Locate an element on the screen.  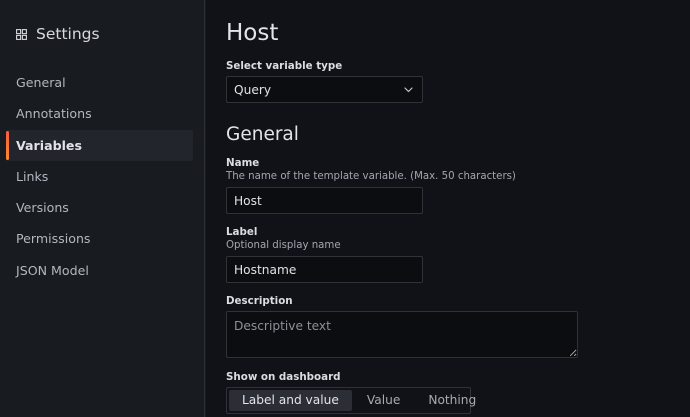
sidebar-item-general: General is located at coordinates (99, 82).